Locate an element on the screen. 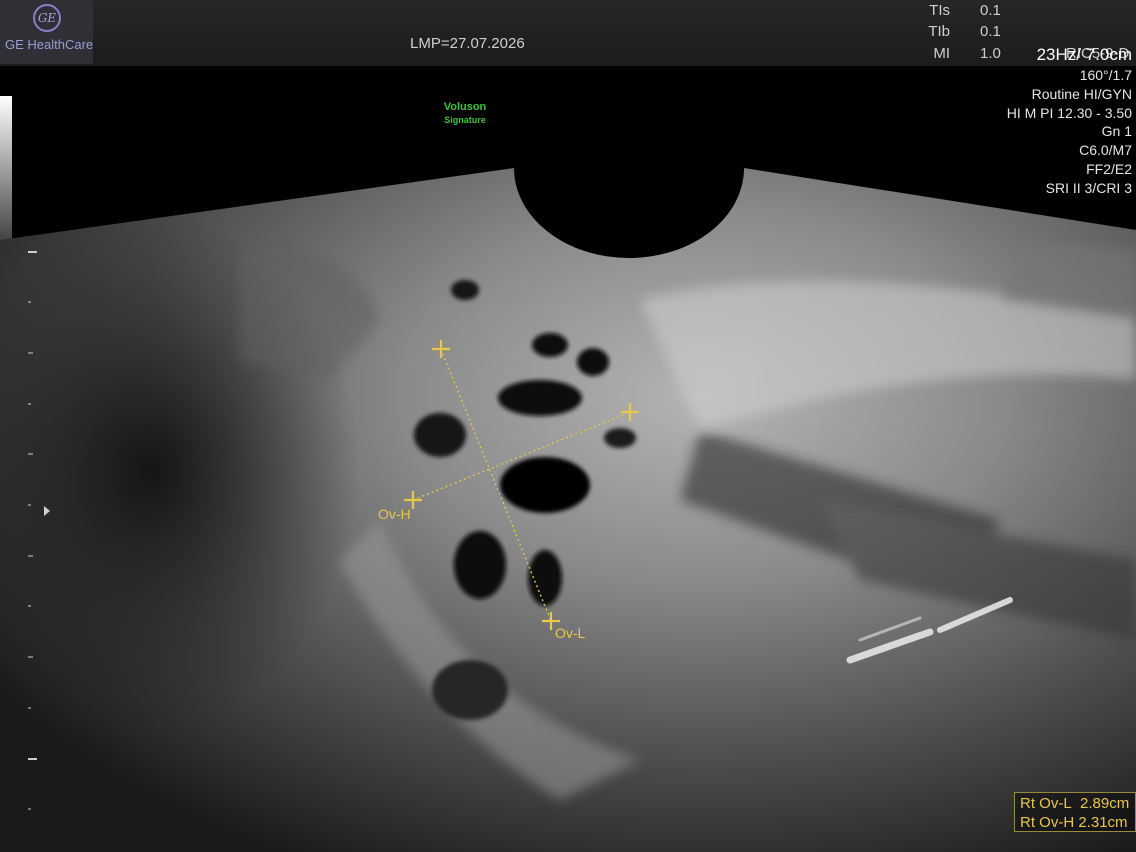 This screenshot has width=1136, height=852. voluson-watermark: Voluson Signature is located at coordinates (465, 114).